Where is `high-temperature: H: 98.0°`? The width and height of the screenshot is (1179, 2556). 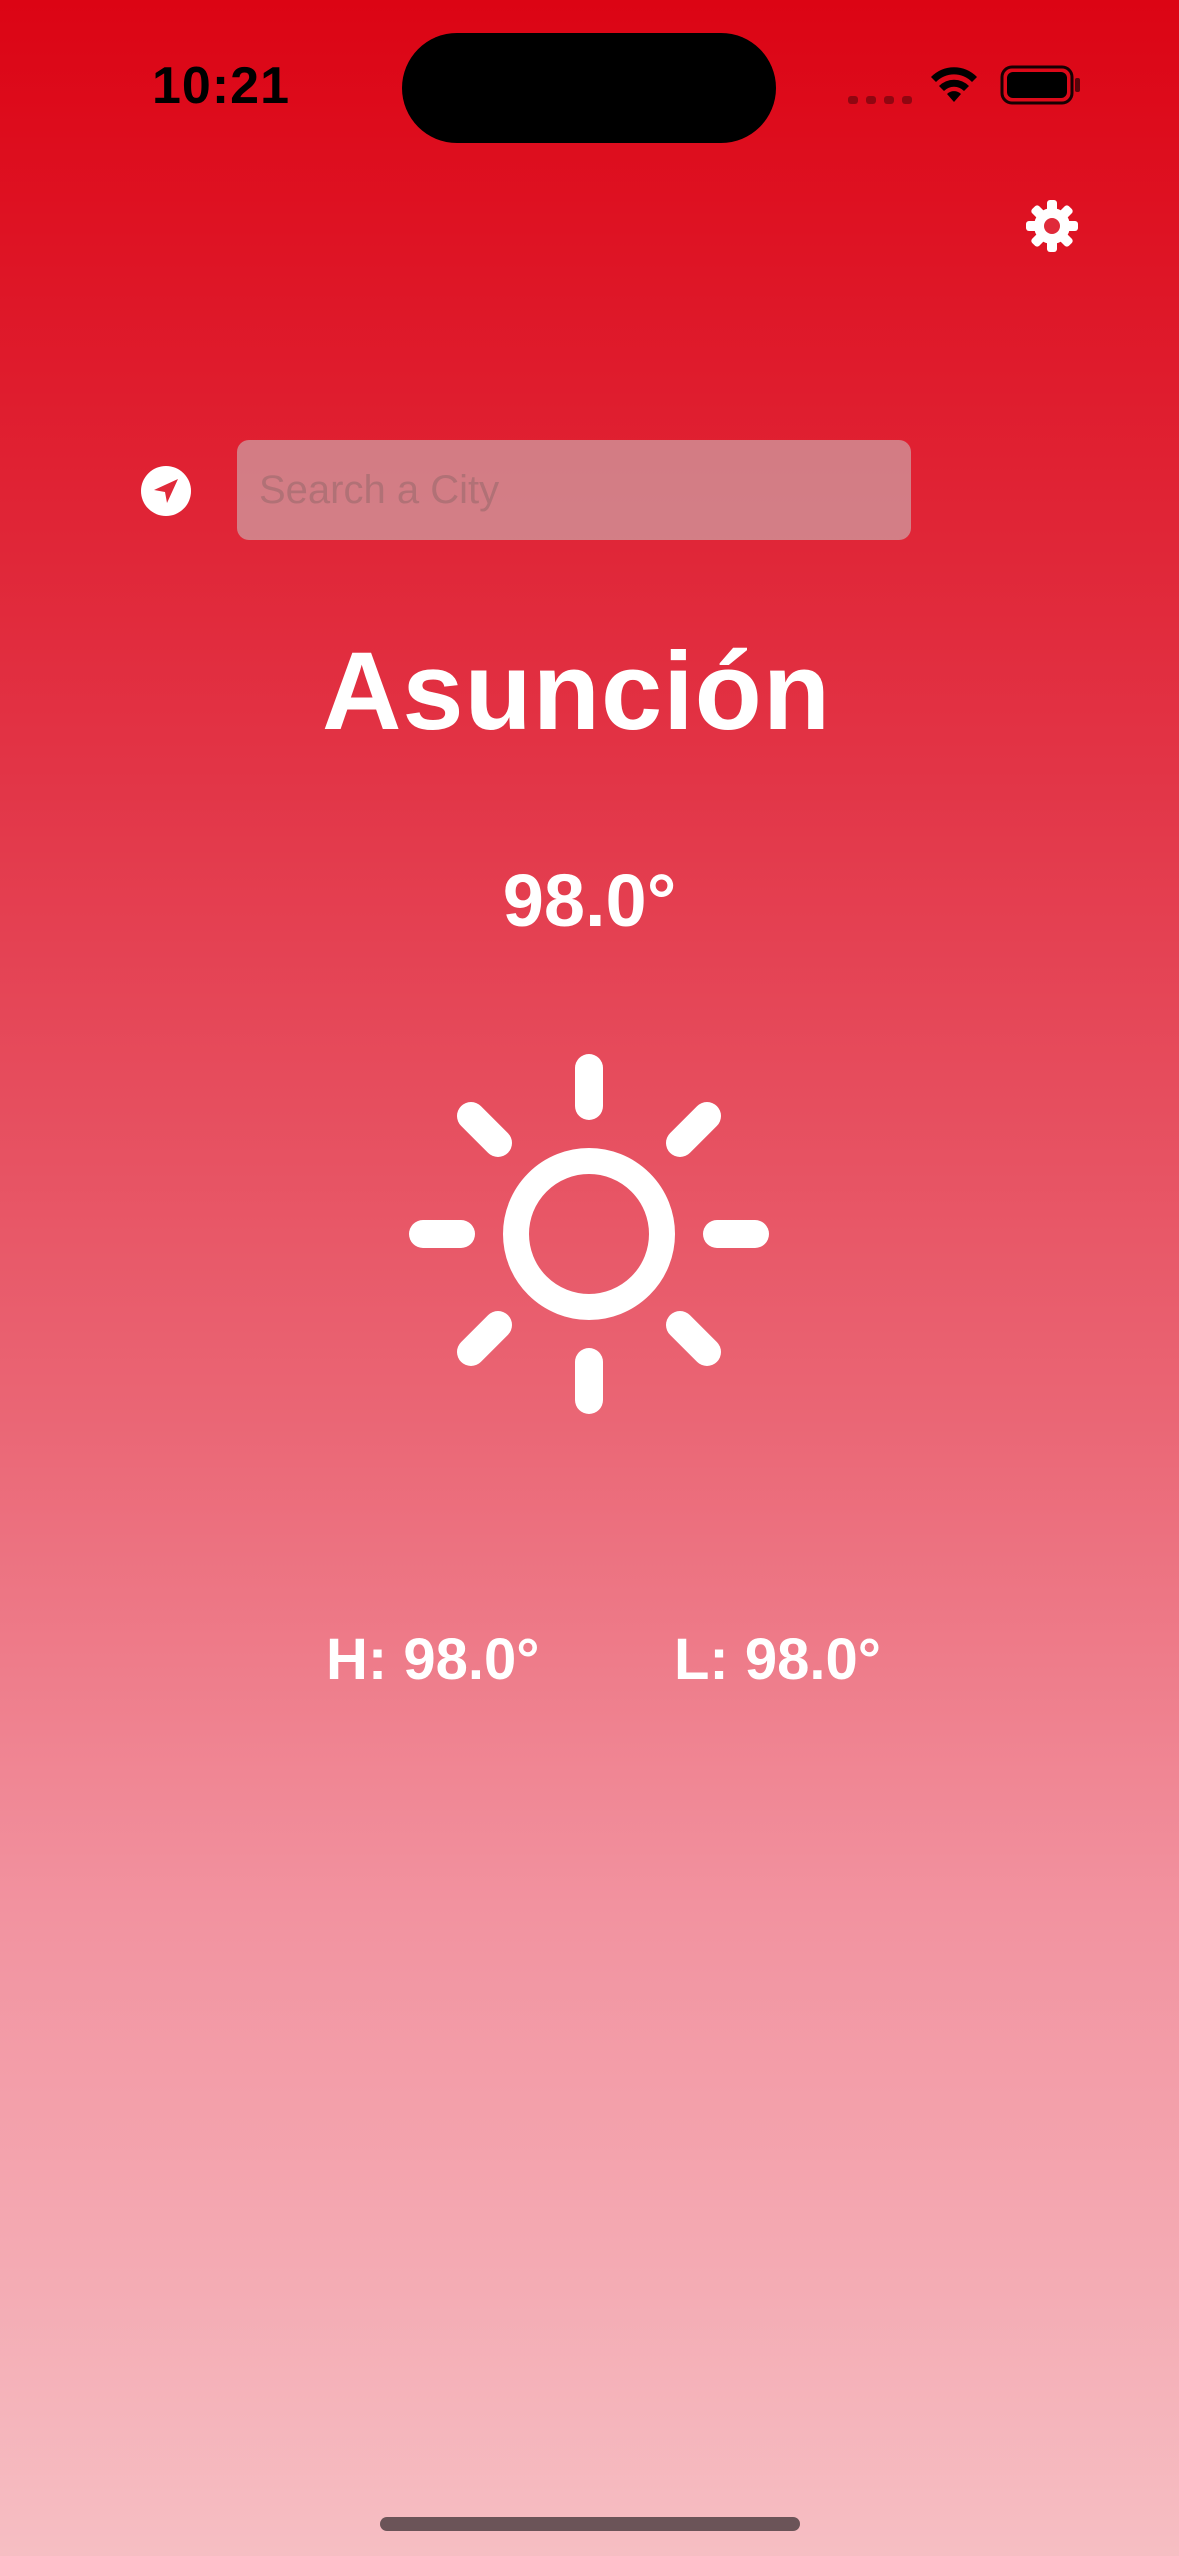
high-temperature: H: 98.0° is located at coordinates (433, 1659).